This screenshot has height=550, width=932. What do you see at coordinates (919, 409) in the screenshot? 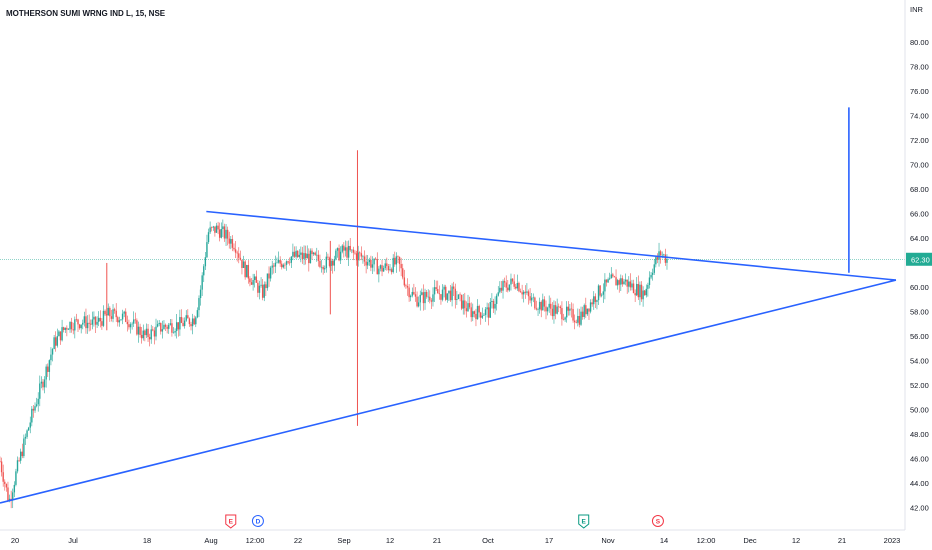
I see `y-tick-label: 50.00` at bounding box center [919, 409].